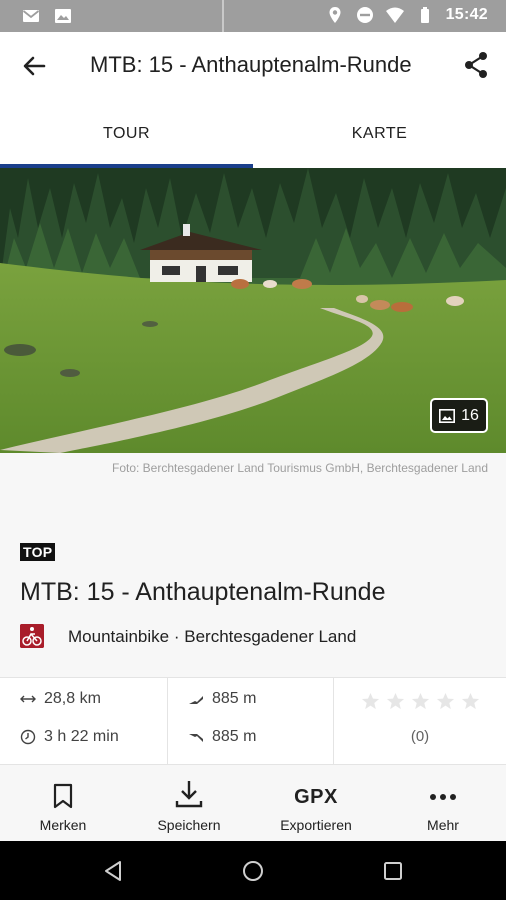 The image size is (506, 900). I want to click on top-badge: TOP, so click(38, 552).